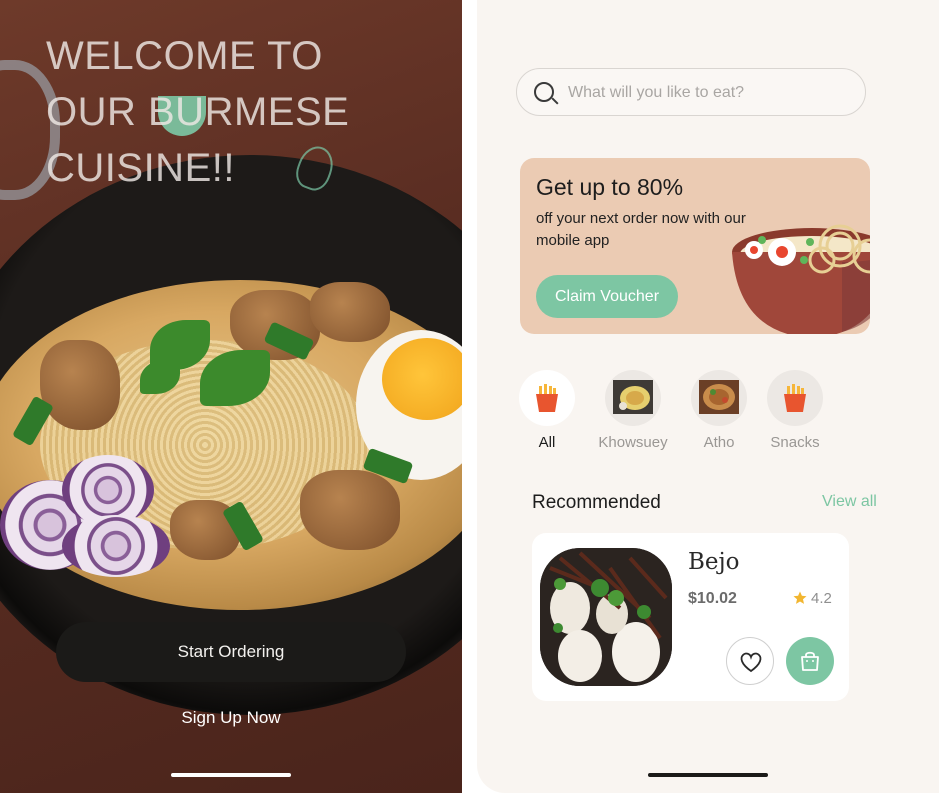 The width and height of the screenshot is (939, 793). Describe the element at coordinates (116, 546) in the screenshot. I see `food-photo-onion` at that location.